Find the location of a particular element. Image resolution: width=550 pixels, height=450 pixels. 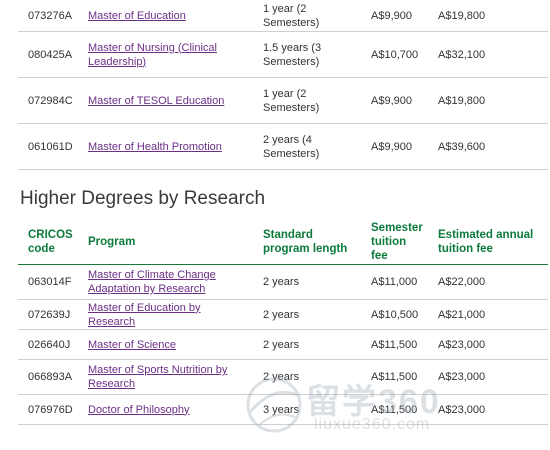

cricos-code: 080425A is located at coordinates (48, 54).